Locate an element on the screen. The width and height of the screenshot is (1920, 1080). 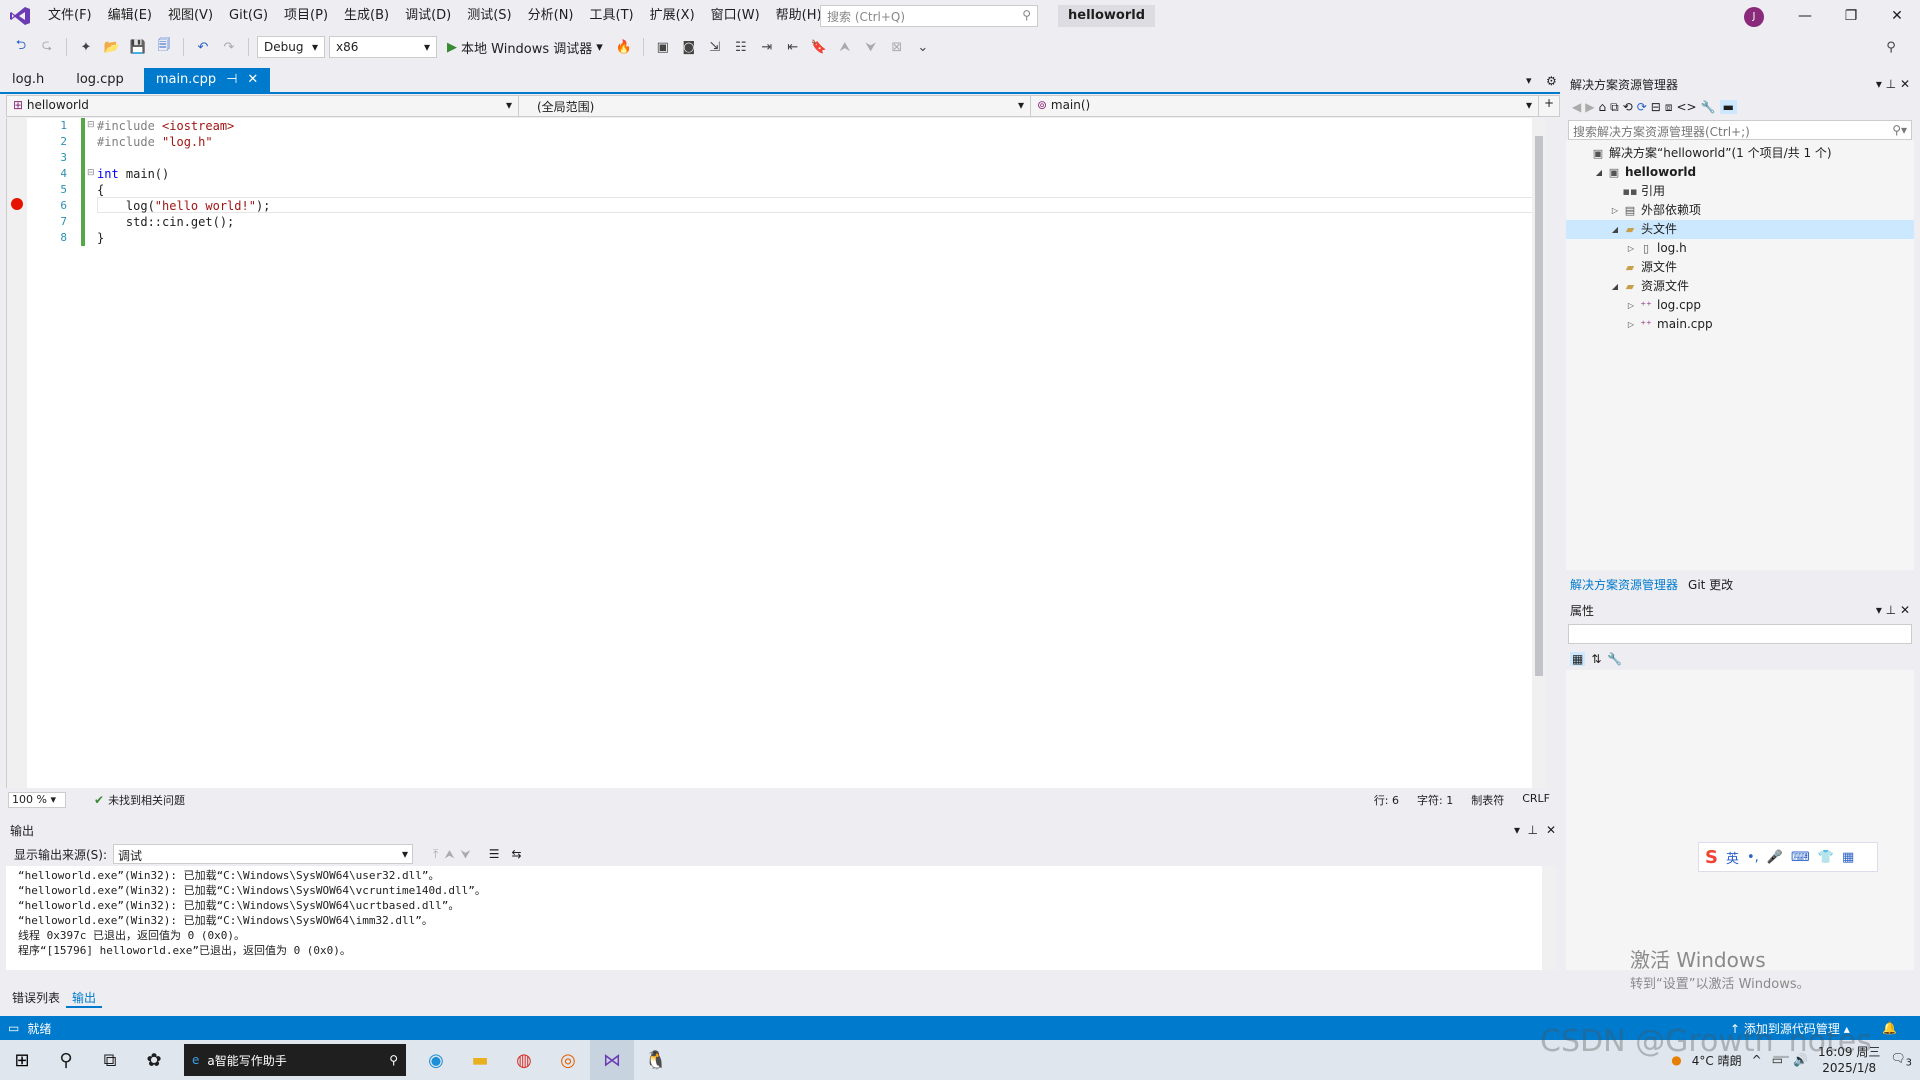
breakpoint-icon is located at coordinates (17, 204).